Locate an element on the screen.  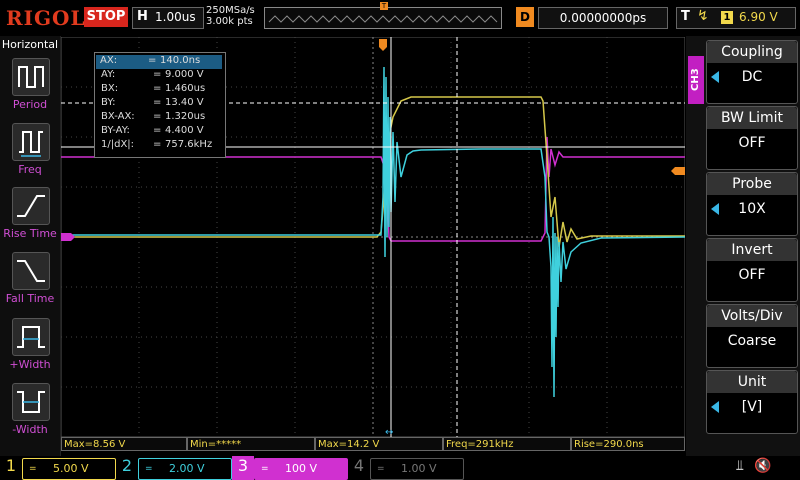
measure-neg-width: -Width is located at coordinates (30, 413).